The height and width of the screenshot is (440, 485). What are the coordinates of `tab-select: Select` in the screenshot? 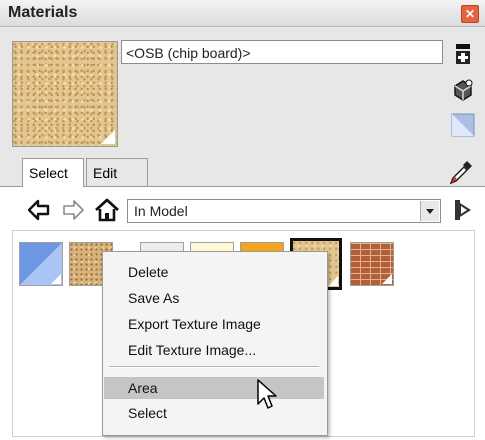 It's located at (53, 172).